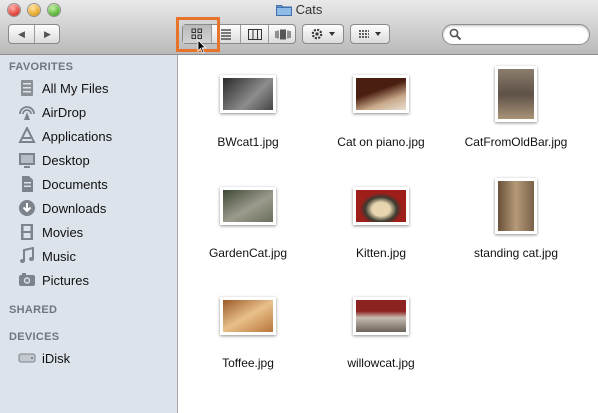  Describe the element at coordinates (455, 34) in the screenshot. I see `search-icon` at that location.